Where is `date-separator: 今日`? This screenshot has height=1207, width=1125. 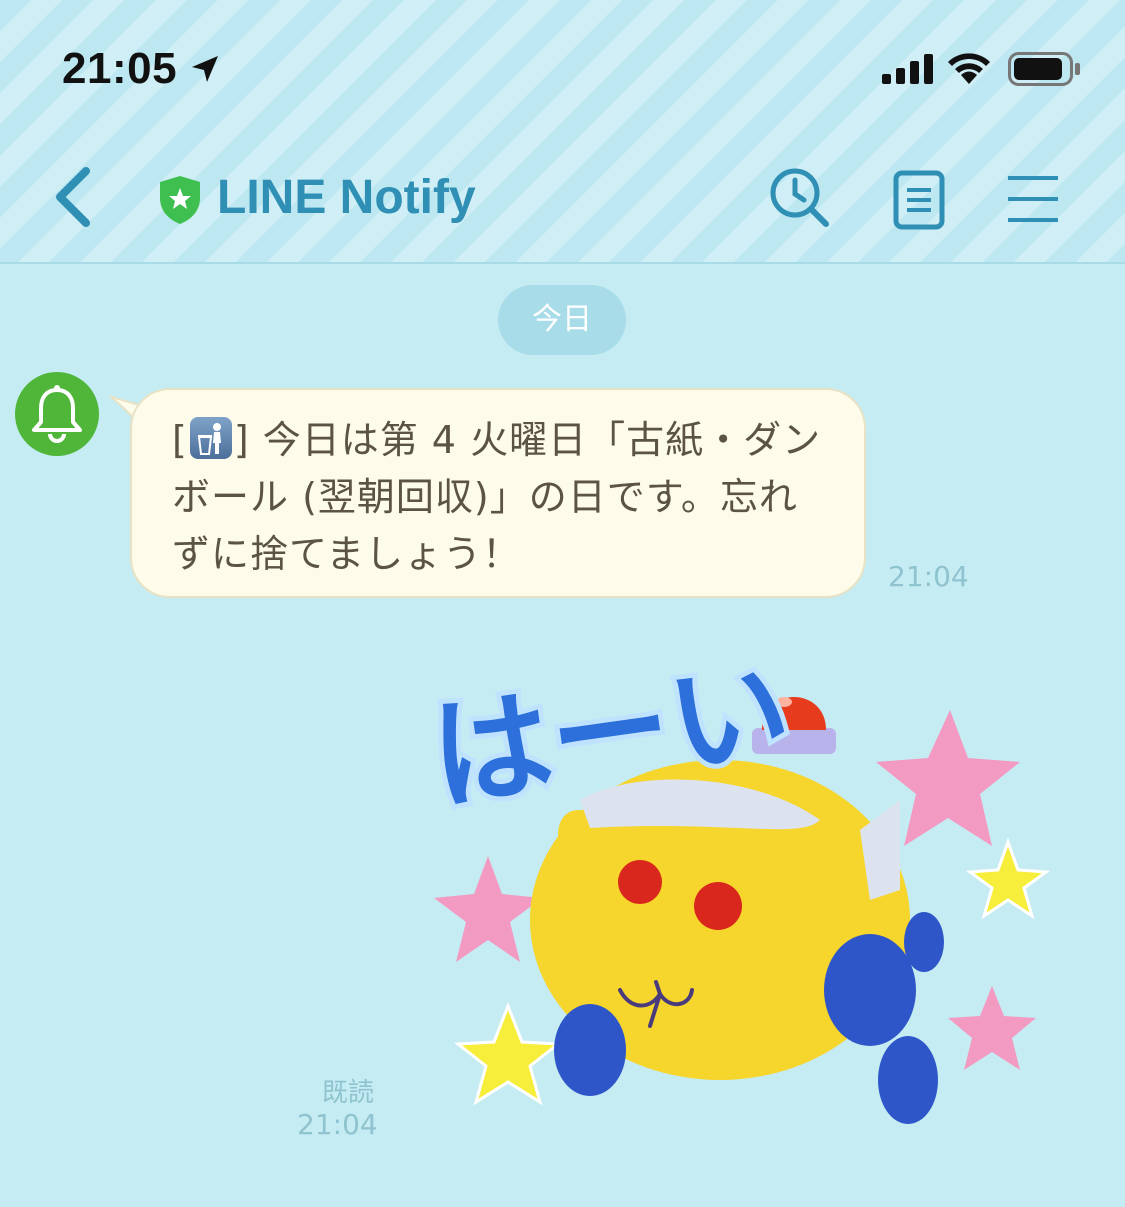
date-separator: 今日 is located at coordinates (562, 320).